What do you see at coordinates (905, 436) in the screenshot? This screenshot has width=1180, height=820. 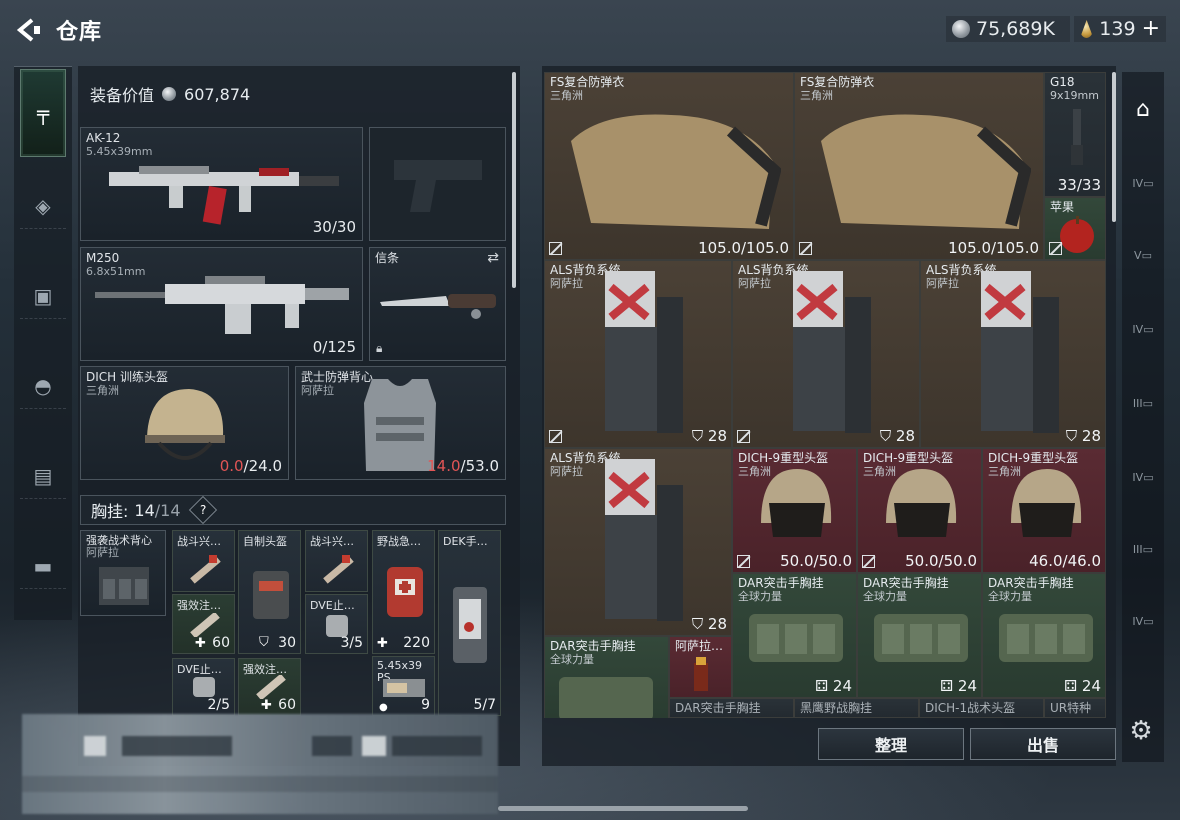 I see `item-value: 28` at bounding box center [905, 436].